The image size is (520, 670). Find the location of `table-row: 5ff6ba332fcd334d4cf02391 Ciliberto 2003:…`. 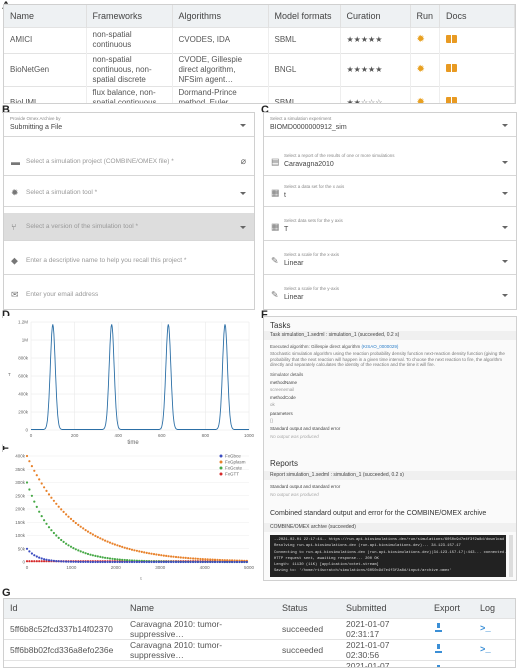

table-row: 5ff6ba332fcd334d4cf02391 Ciliberto 2003:… is located at coordinates (259, 663).